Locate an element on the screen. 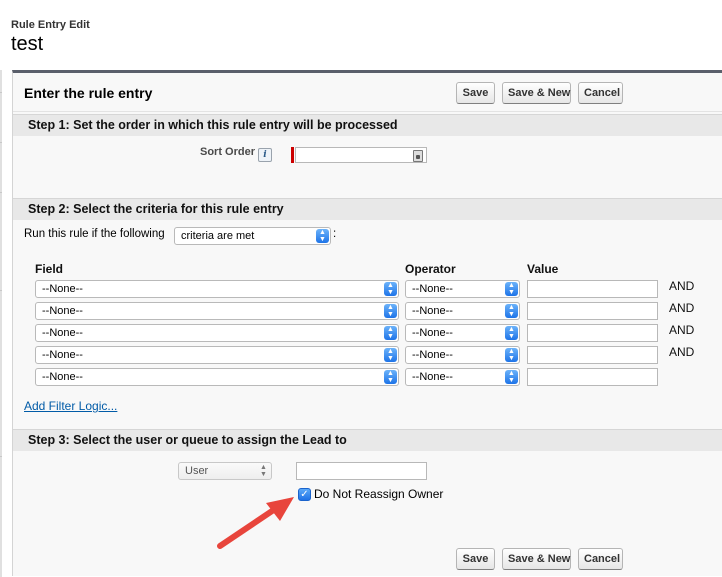  save-and-new-button-bottom: Save & New is located at coordinates (536, 559).